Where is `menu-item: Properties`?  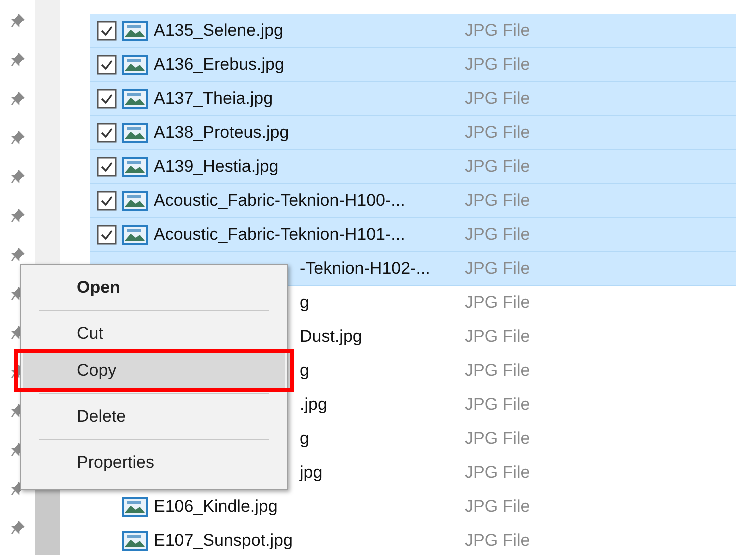 menu-item: Properties is located at coordinates (154, 462).